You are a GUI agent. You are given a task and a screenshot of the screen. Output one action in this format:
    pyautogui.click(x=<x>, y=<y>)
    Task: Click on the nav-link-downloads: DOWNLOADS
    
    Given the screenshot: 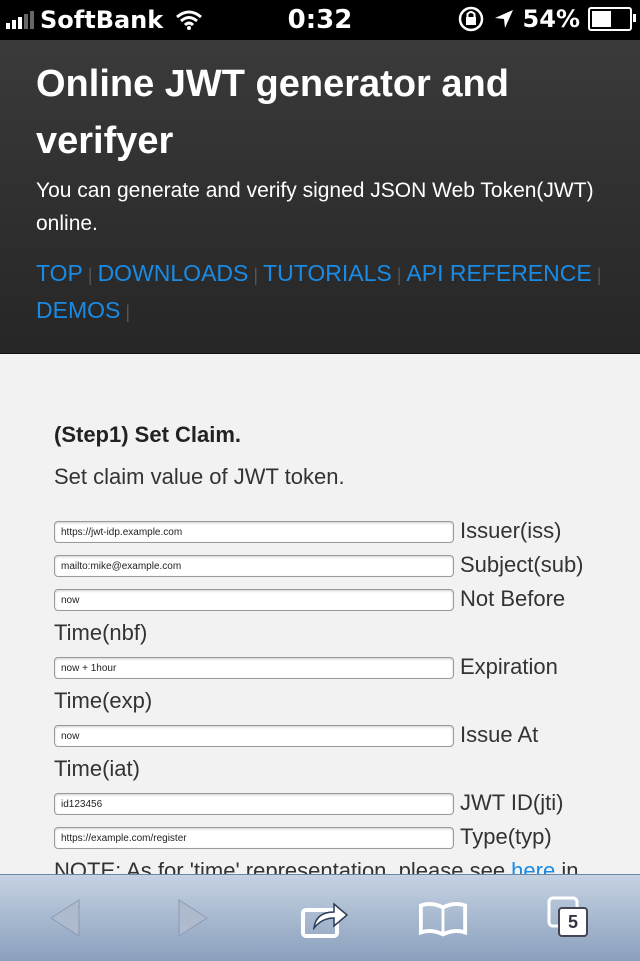 What is the action you would take?
    pyautogui.click(x=173, y=273)
    